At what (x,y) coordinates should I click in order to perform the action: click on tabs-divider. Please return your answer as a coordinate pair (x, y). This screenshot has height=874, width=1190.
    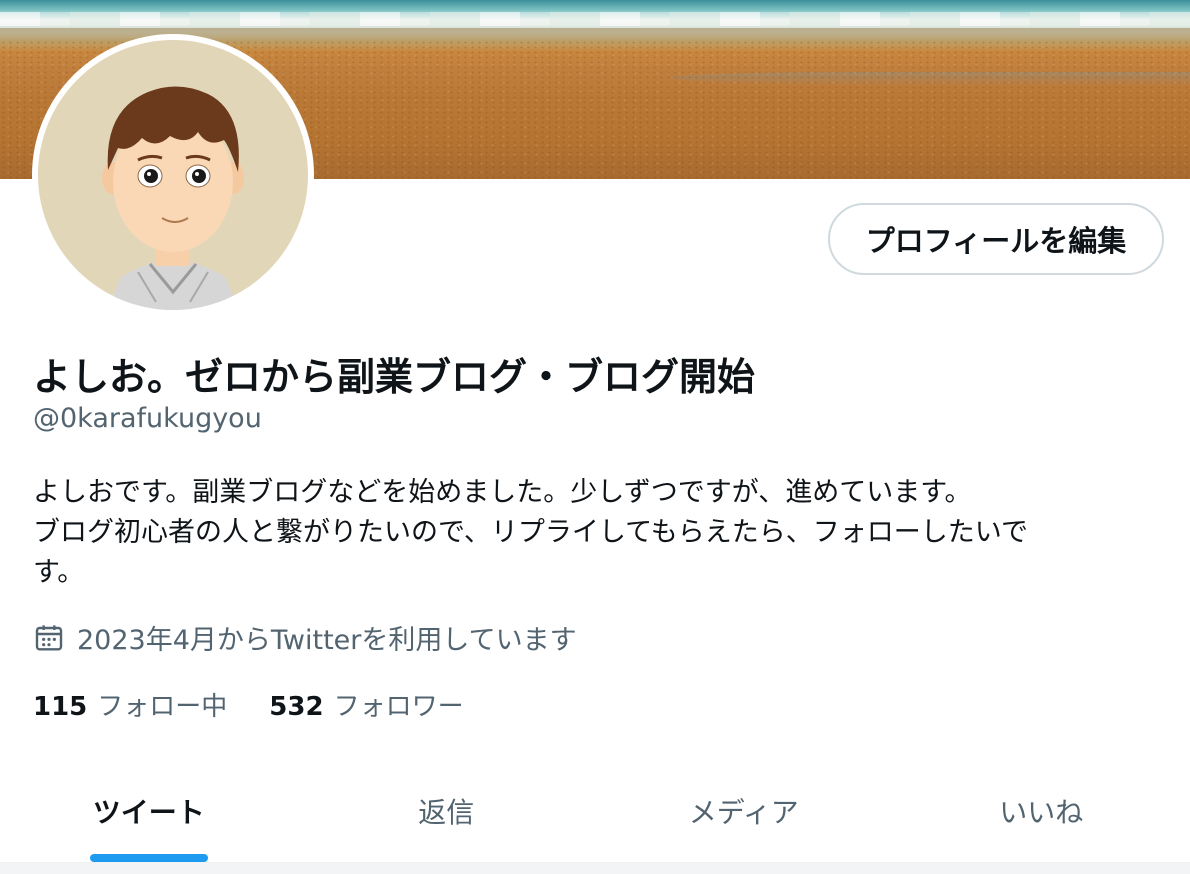
    Looking at the image, I should click on (595, 868).